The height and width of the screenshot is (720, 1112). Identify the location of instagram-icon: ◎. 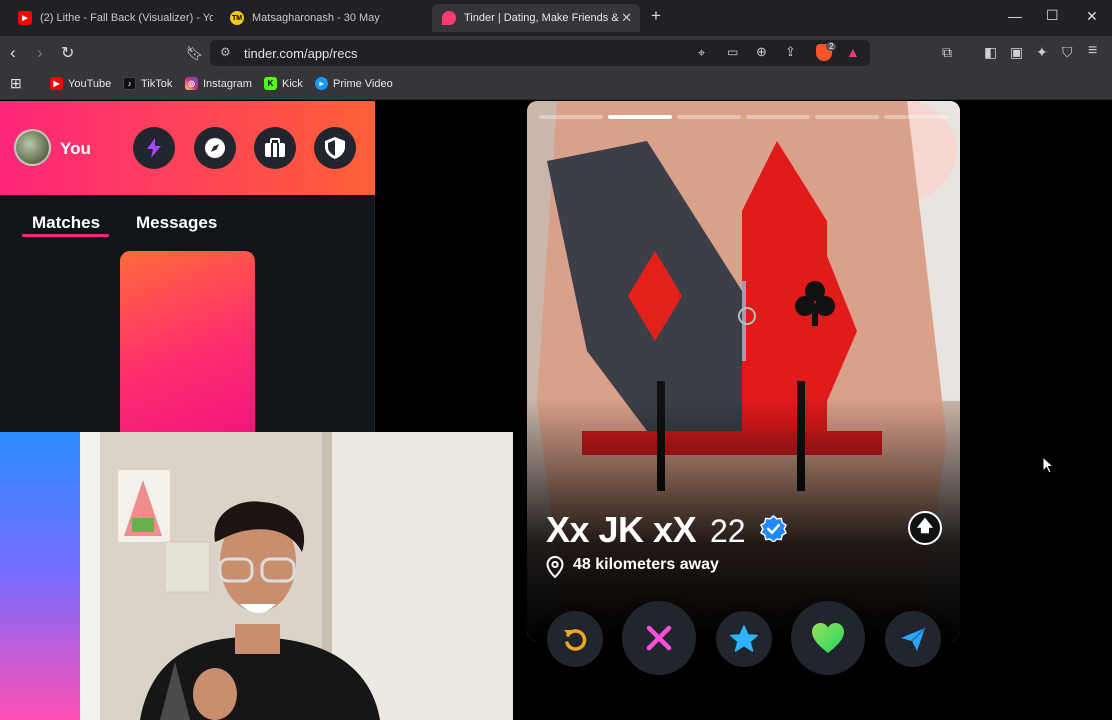
(191, 83).